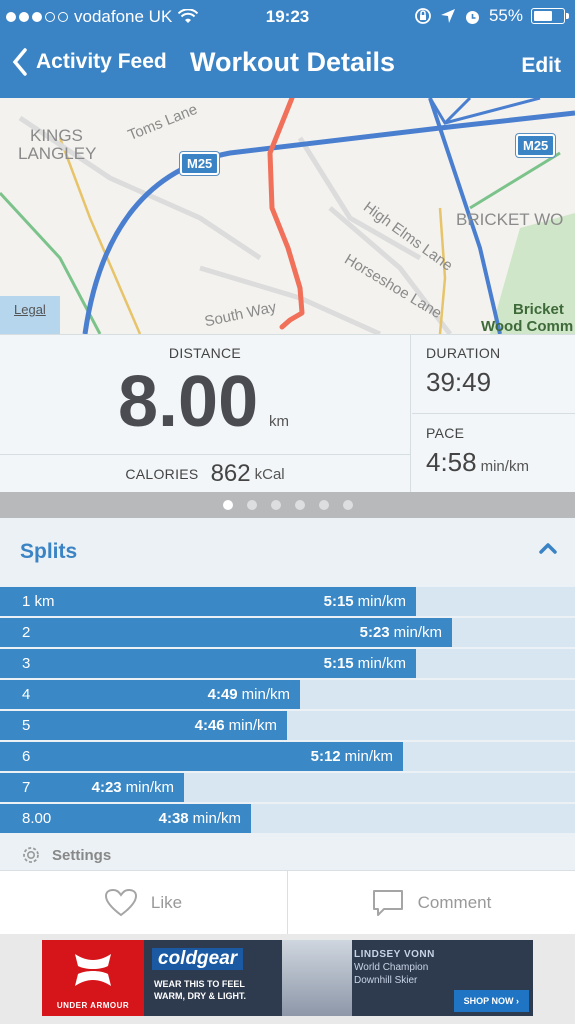 This screenshot has width=575, height=1024. Describe the element at coordinates (527, 326) in the screenshot. I see `map-label-wood-comm: Wood Comm` at that location.